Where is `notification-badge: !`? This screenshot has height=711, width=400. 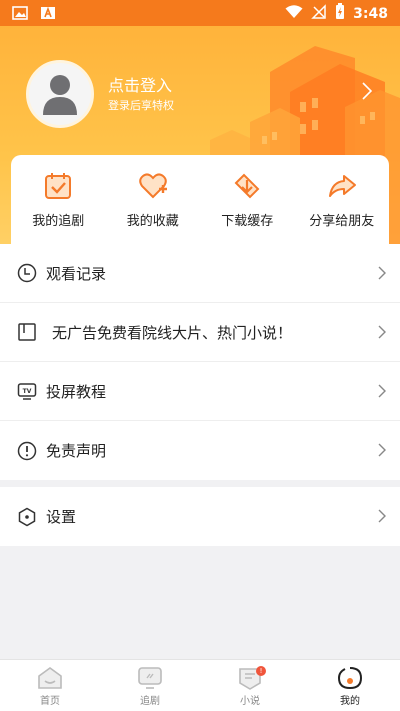 notification-badge: ! is located at coordinates (261, 671).